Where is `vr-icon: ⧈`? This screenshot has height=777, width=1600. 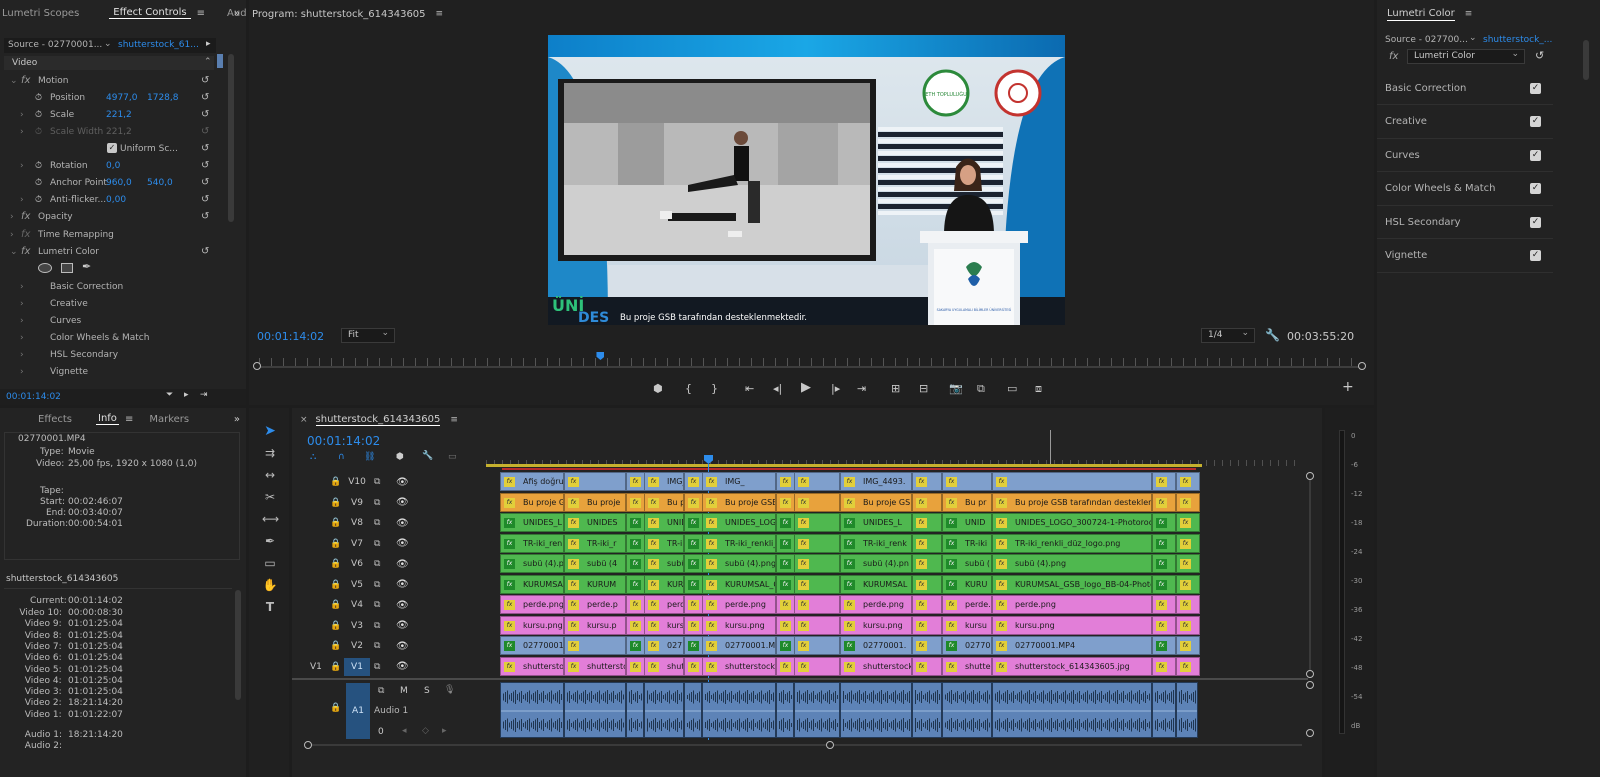
vr-icon: ⧈ is located at coordinates (1038, 389).